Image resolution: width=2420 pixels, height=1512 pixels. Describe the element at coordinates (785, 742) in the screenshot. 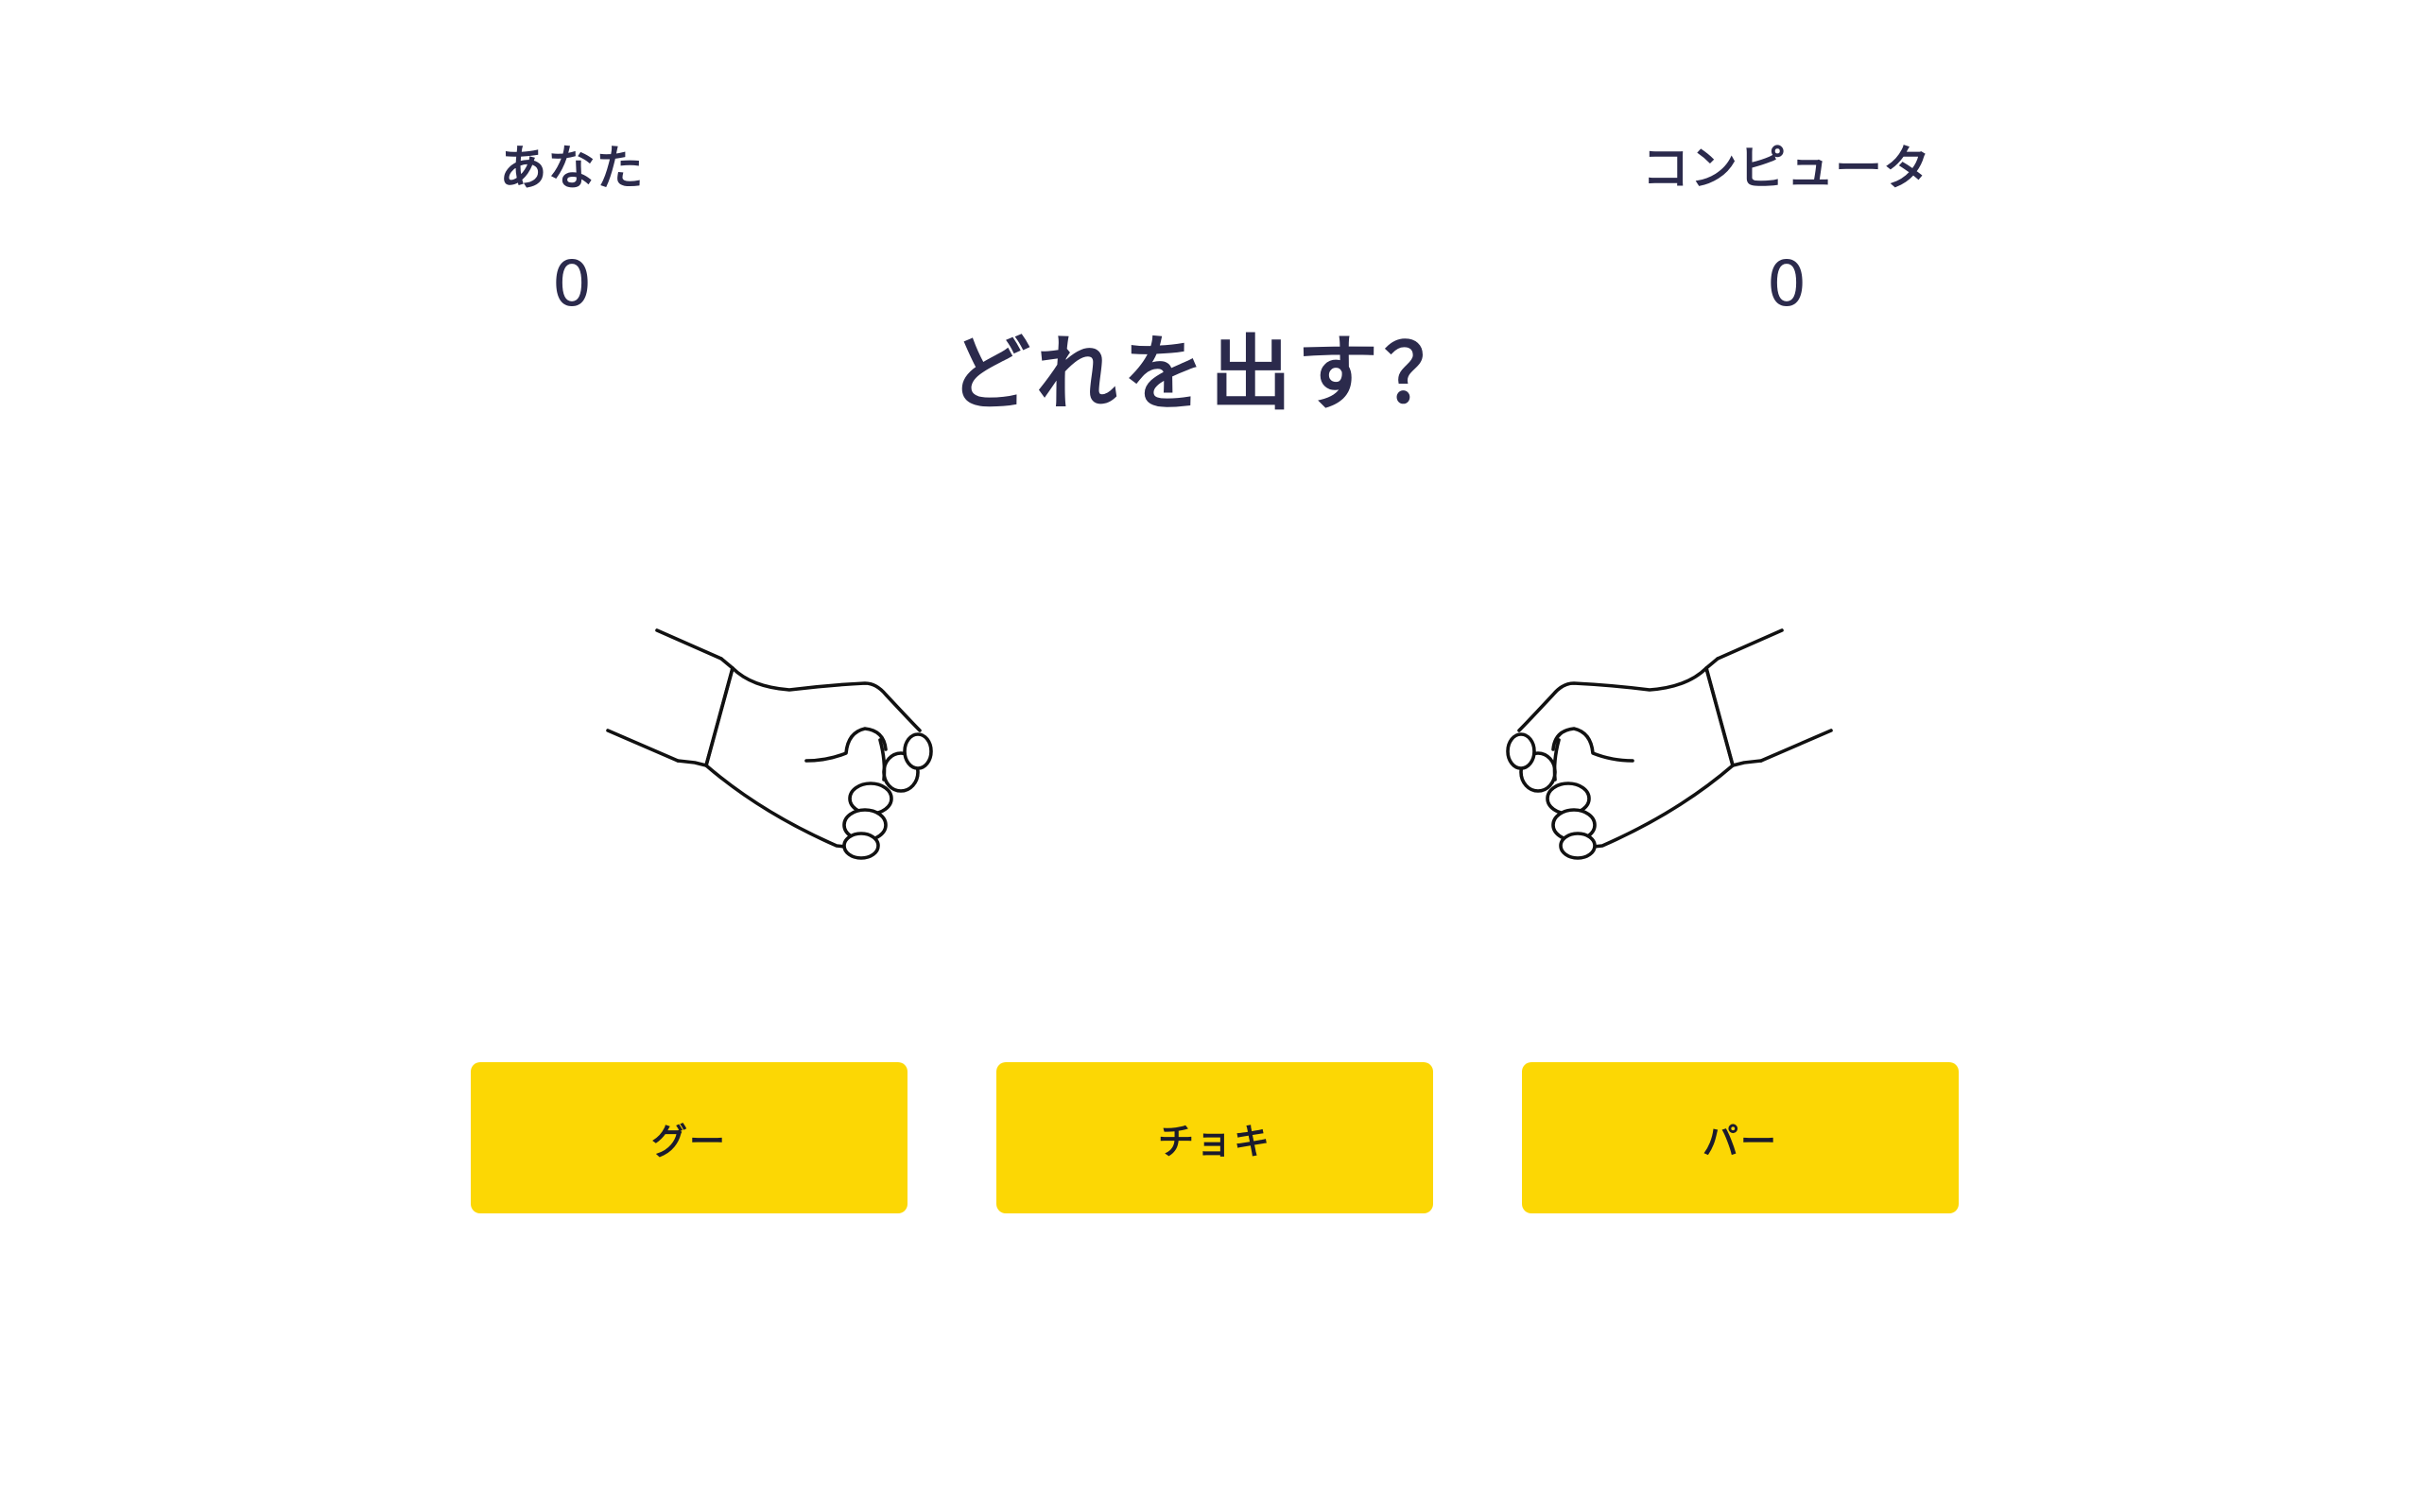

I see `player-hand-rock-icon` at that location.